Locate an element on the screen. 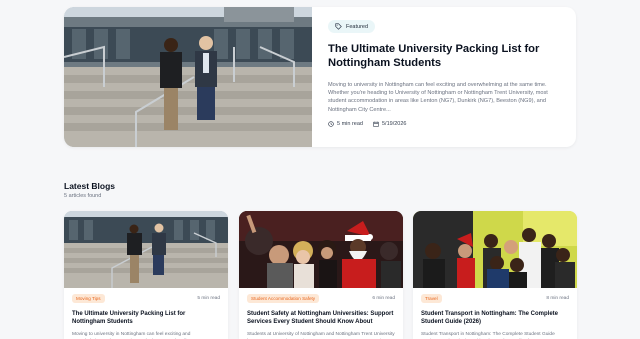 This screenshot has height=339, width=640. tag-icon is located at coordinates (338, 26).